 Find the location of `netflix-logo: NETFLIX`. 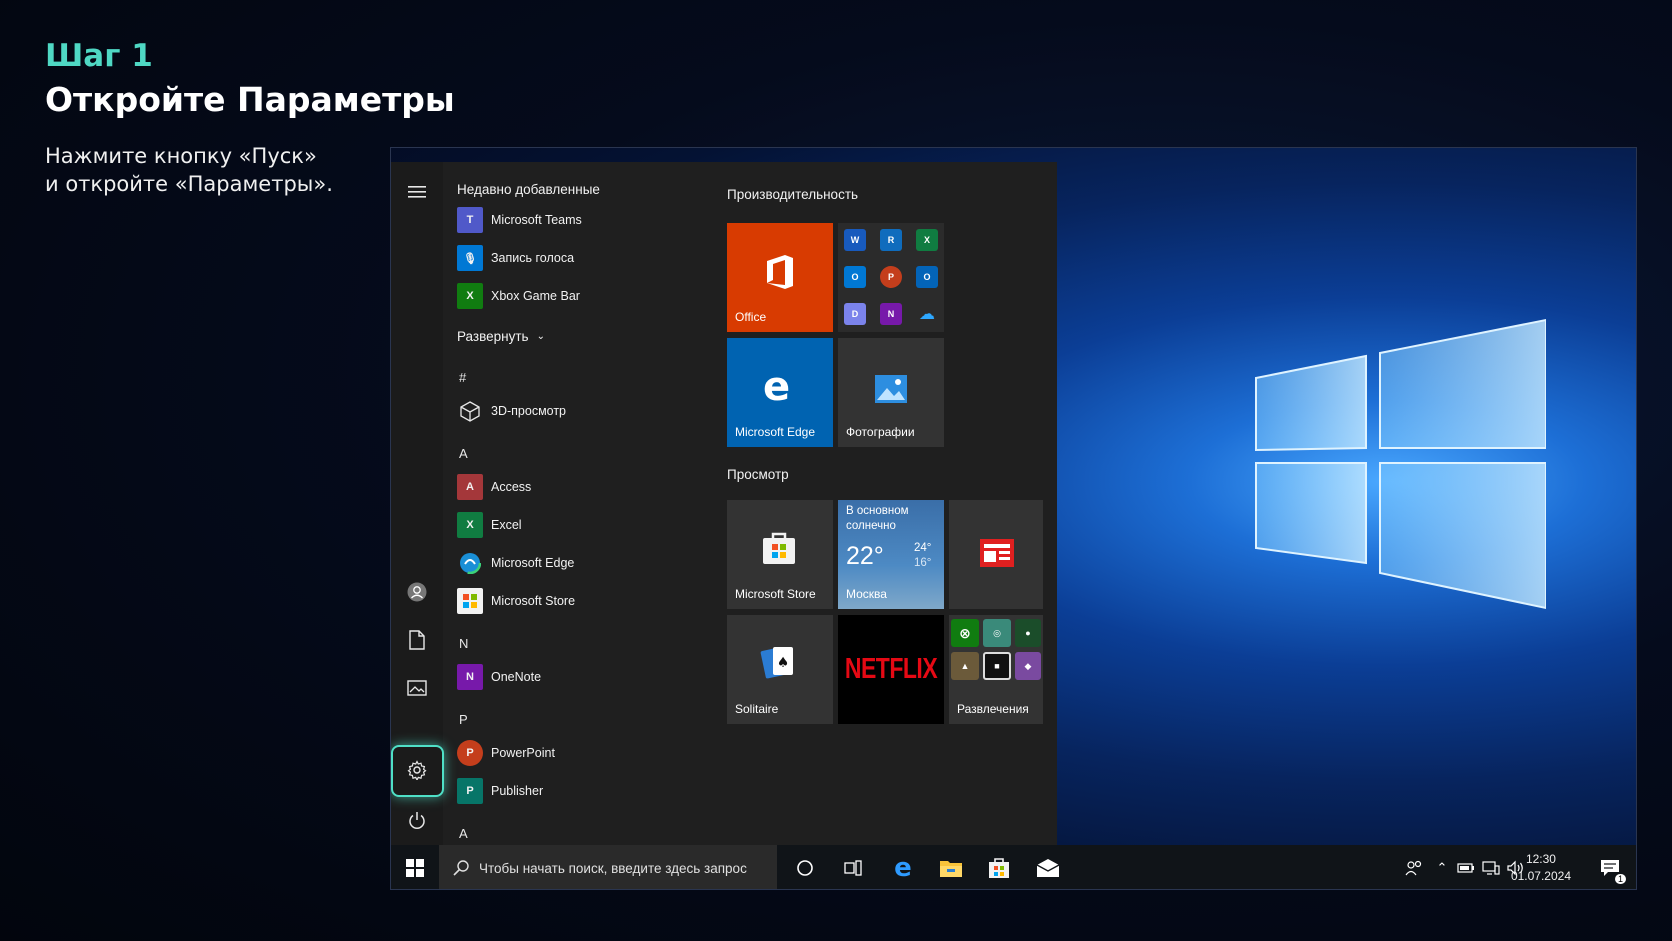

netflix-logo: NETFLIX is located at coordinates (891, 668).